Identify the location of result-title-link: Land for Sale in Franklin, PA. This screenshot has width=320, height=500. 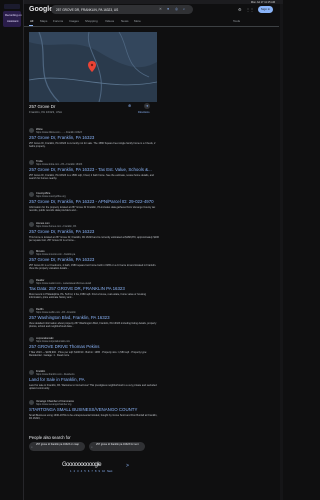
(57, 379).